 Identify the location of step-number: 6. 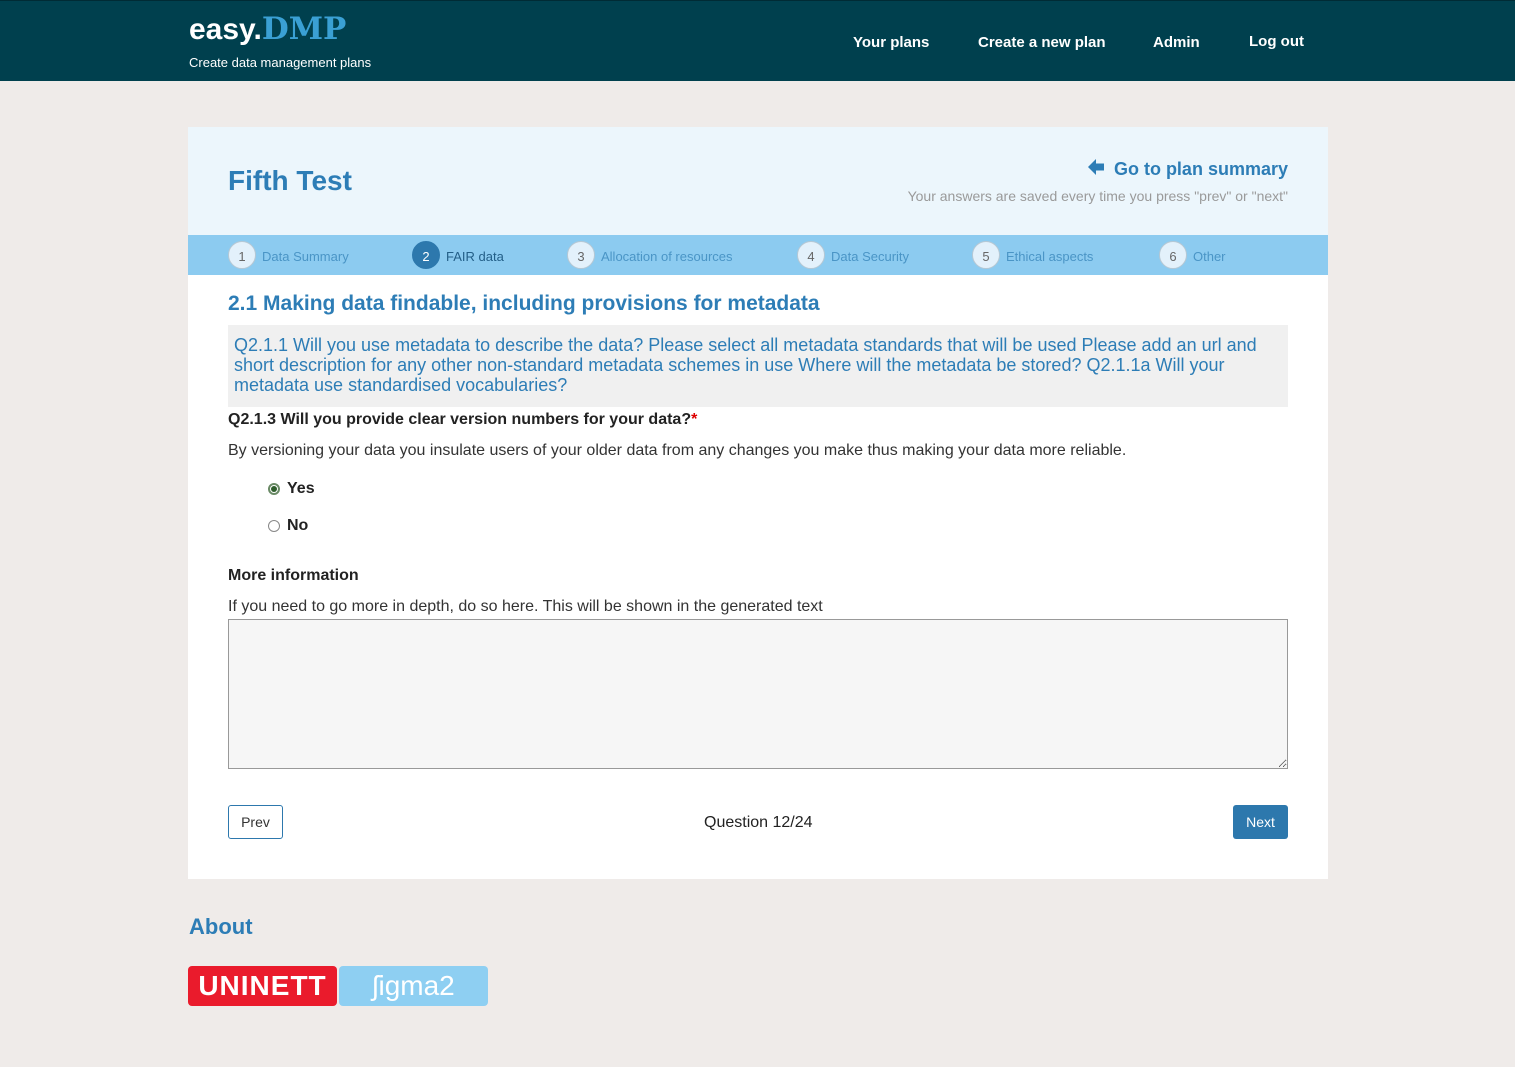
(1173, 255).